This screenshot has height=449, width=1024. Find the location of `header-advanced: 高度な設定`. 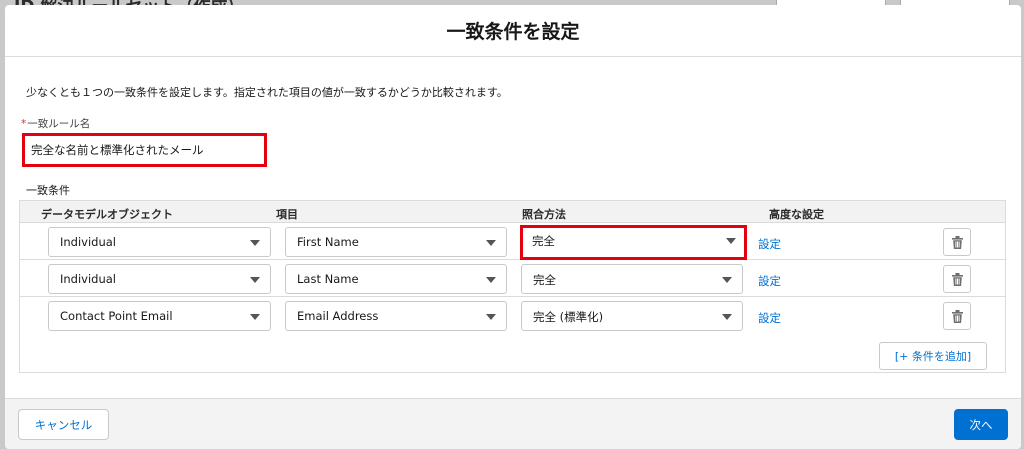

header-advanced: 高度な設定 is located at coordinates (796, 214).